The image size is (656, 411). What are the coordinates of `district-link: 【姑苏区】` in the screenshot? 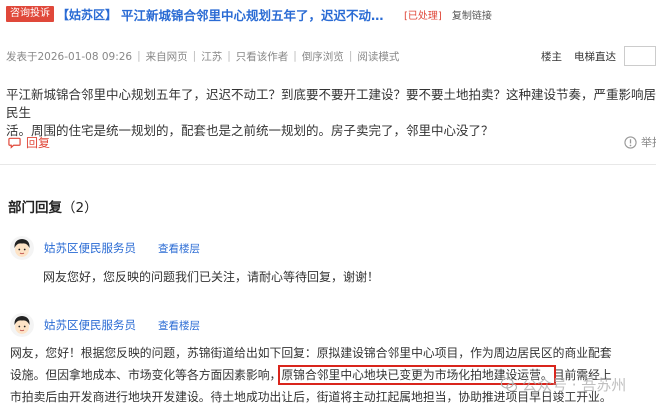 It's located at (87, 14).